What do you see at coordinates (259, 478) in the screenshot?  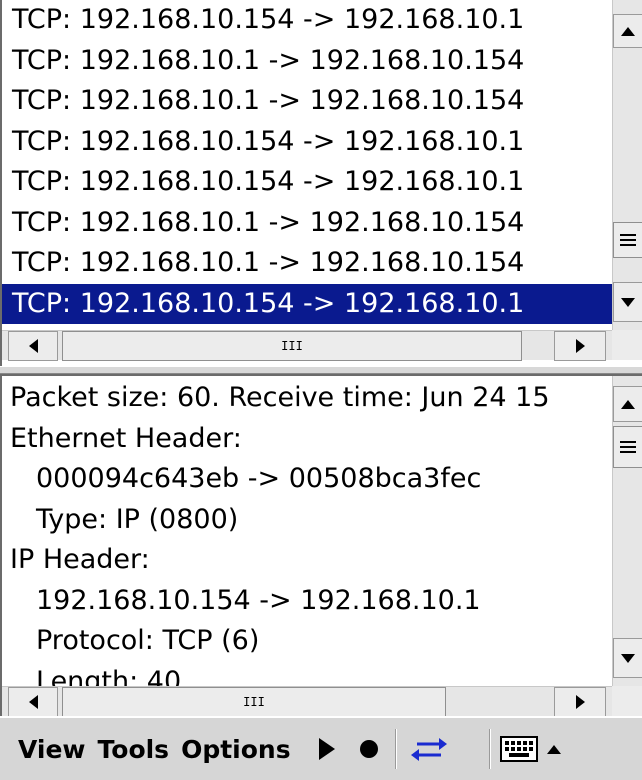 I see `detail-line: 000094c643eb -> 00508bca3fec` at bounding box center [259, 478].